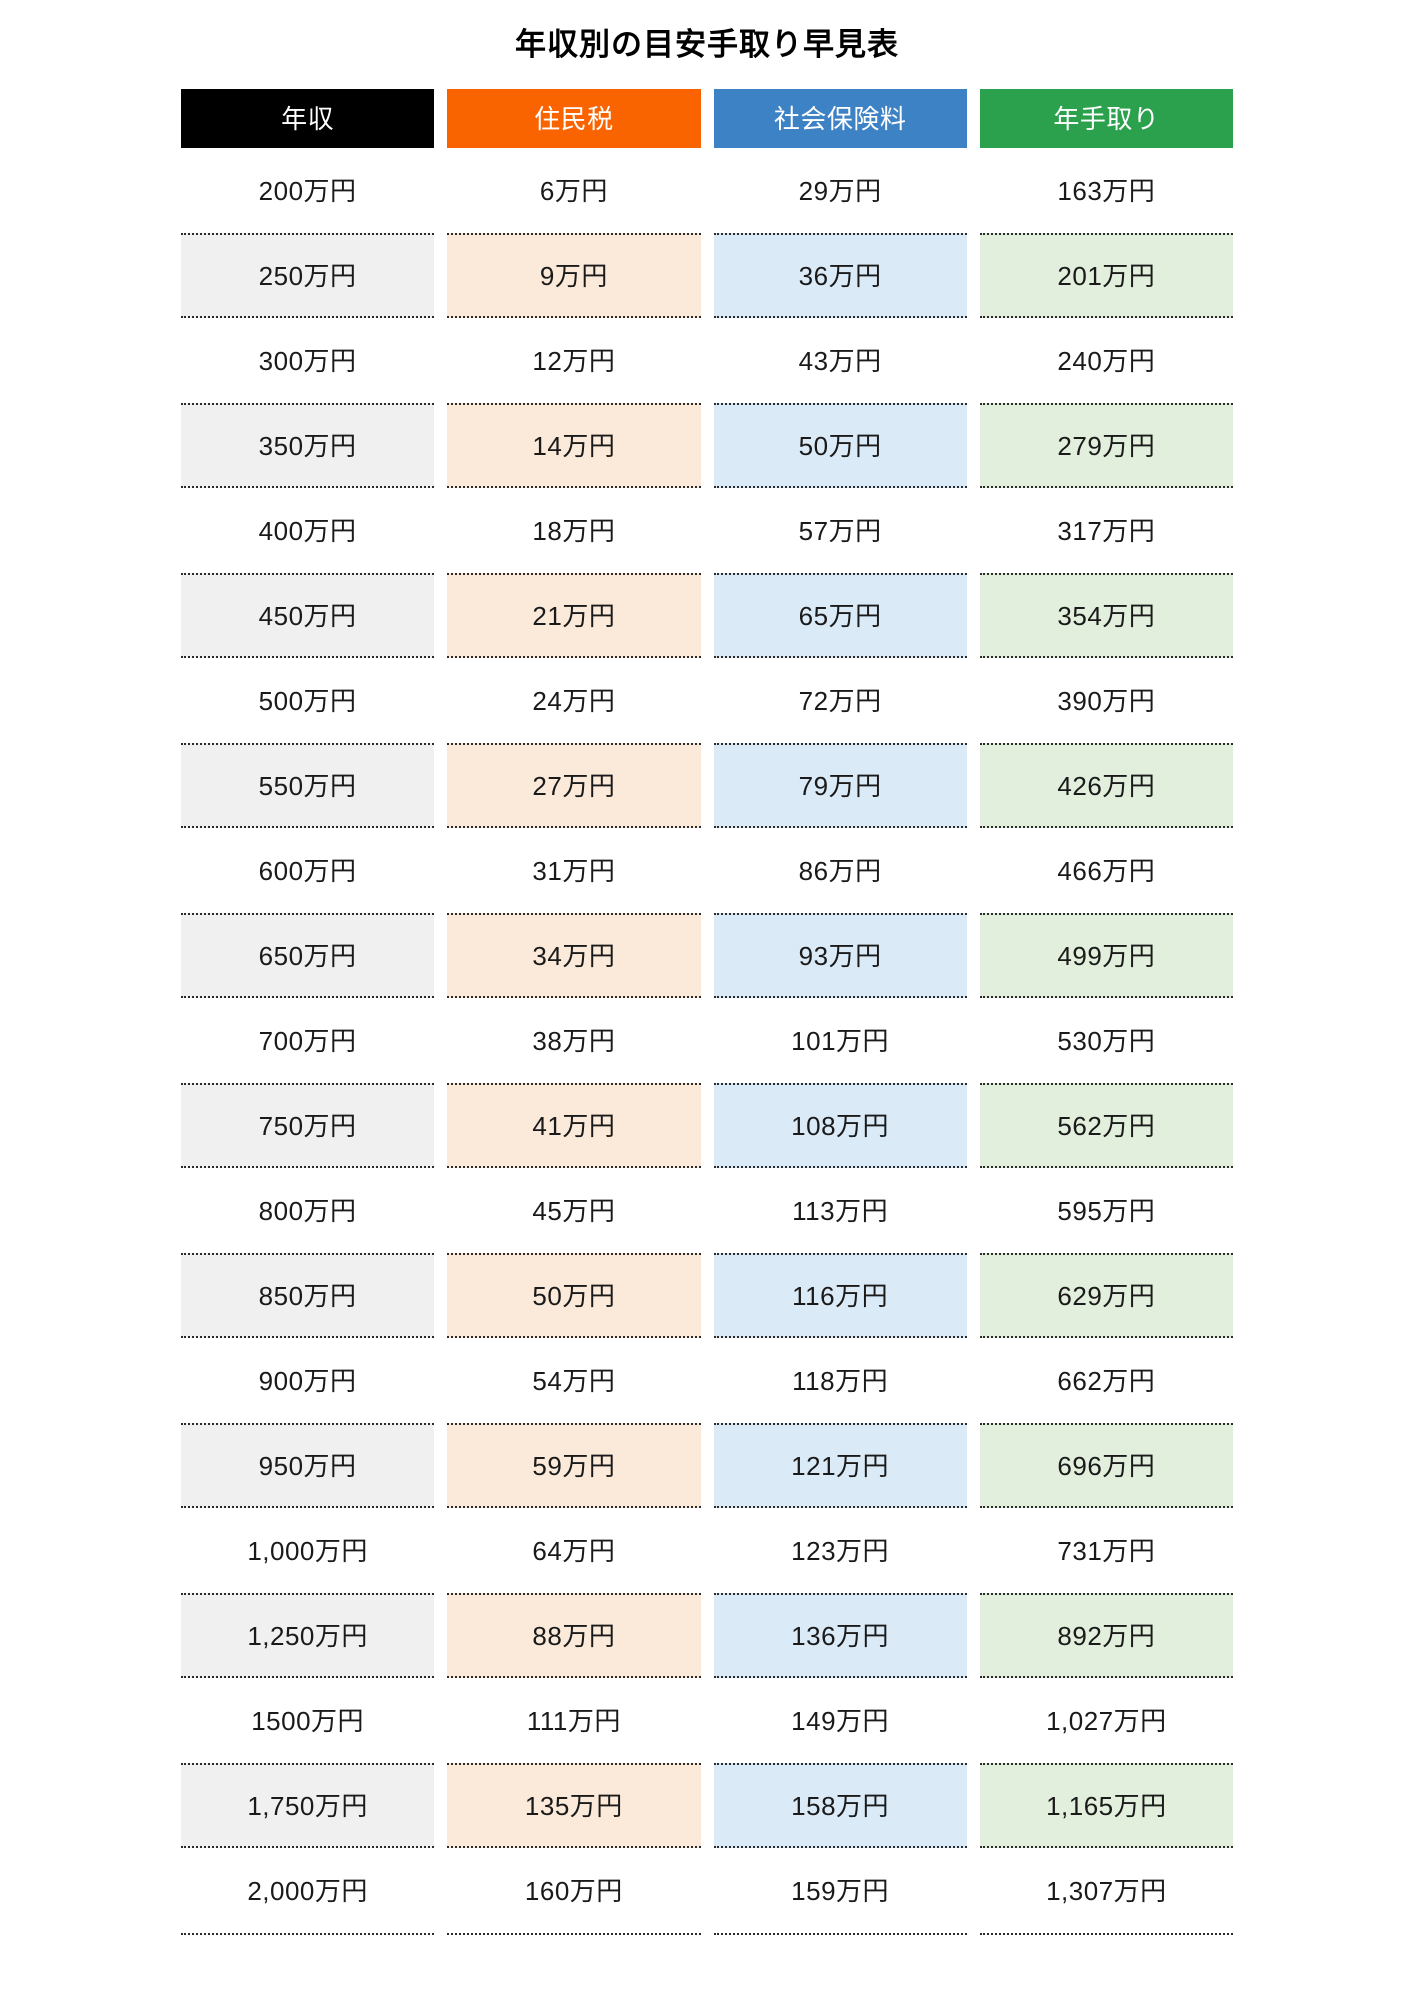  Describe the element at coordinates (707, 786) in the screenshot. I see `table-row: 550万円 27万円 79万円 426万円` at that location.